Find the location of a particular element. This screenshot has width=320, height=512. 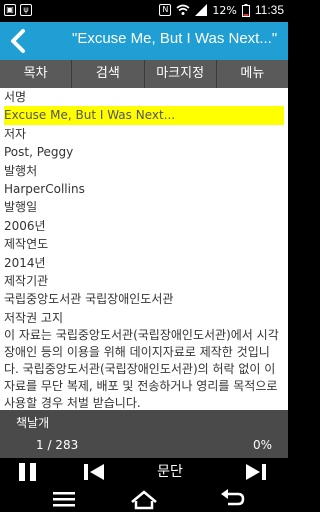

title-bar: "Excuse Me, But I Was Next..." is located at coordinates (144, 41).